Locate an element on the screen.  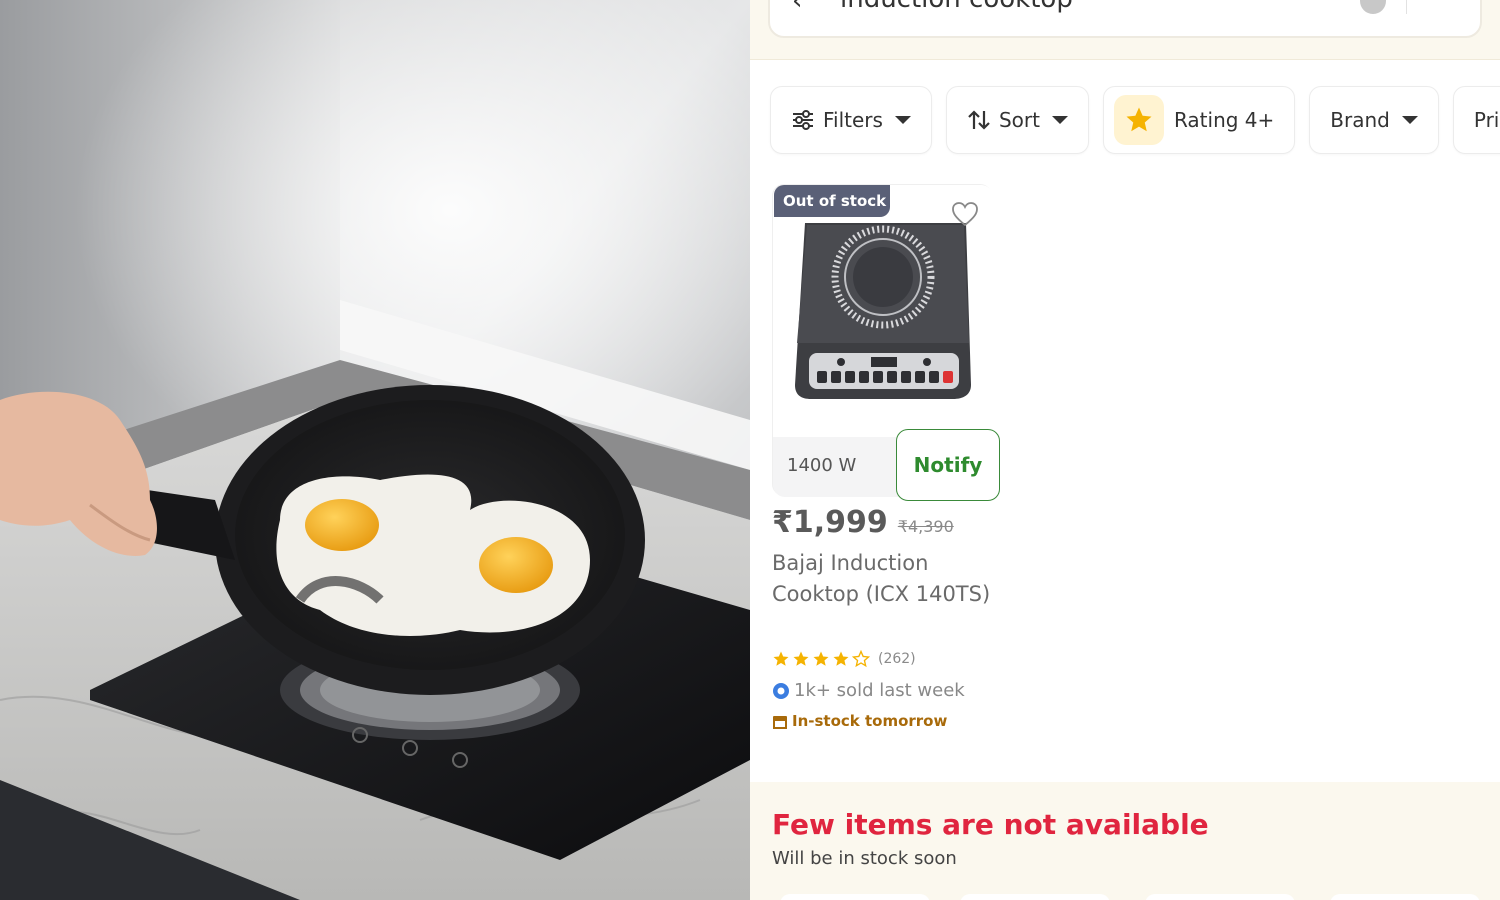
store-icon is located at coordinates (780, 722).